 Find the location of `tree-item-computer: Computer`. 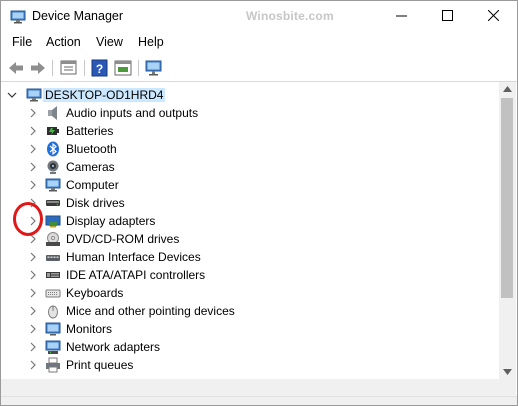

tree-item-computer: Computer is located at coordinates (250, 185).